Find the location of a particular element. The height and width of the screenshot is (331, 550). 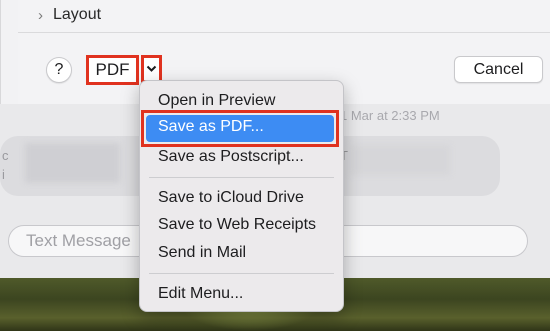

chevron-right-icon: › is located at coordinates (40, 15).